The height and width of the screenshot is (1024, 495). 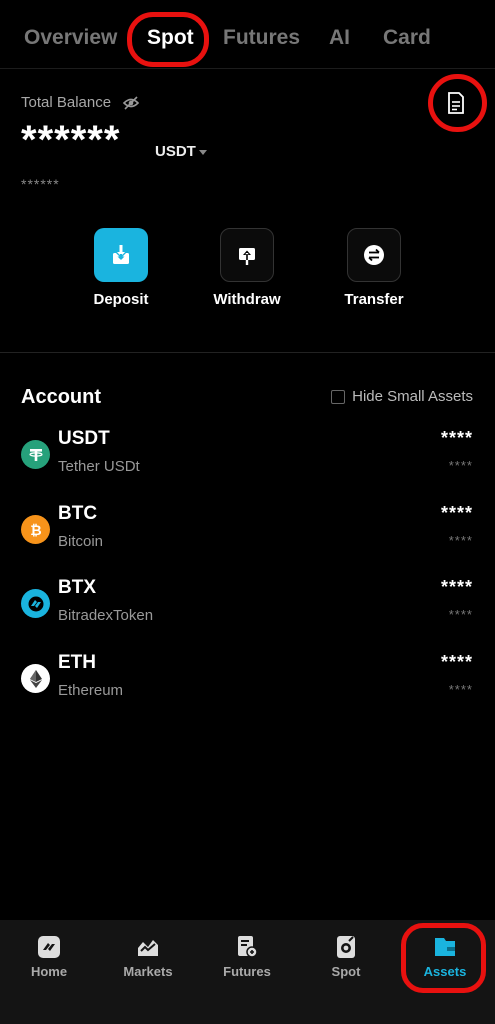 I want to click on tab-spot-highlight-annotation, so click(x=168, y=39).